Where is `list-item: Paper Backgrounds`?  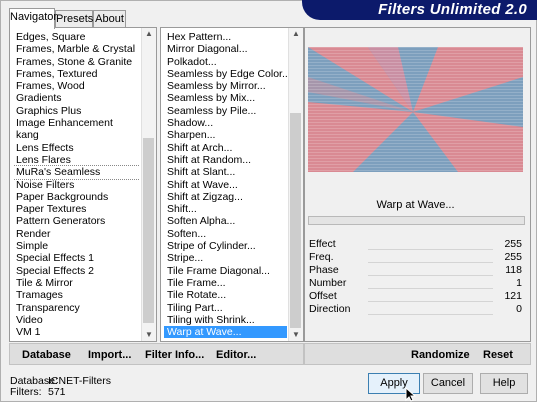 list-item: Paper Backgrounds is located at coordinates (76, 197).